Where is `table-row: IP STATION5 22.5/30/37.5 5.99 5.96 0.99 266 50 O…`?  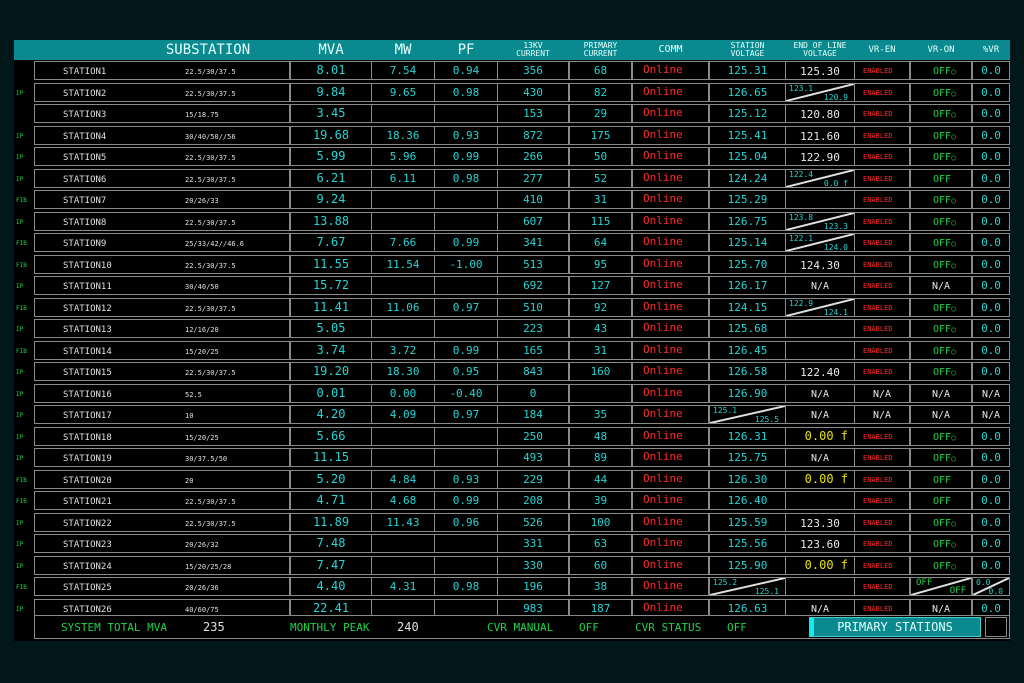 table-row: IP STATION5 22.5/30/37.5 5.99 5.96 0.99 266 50 O… is located at coordinates (512, 157).